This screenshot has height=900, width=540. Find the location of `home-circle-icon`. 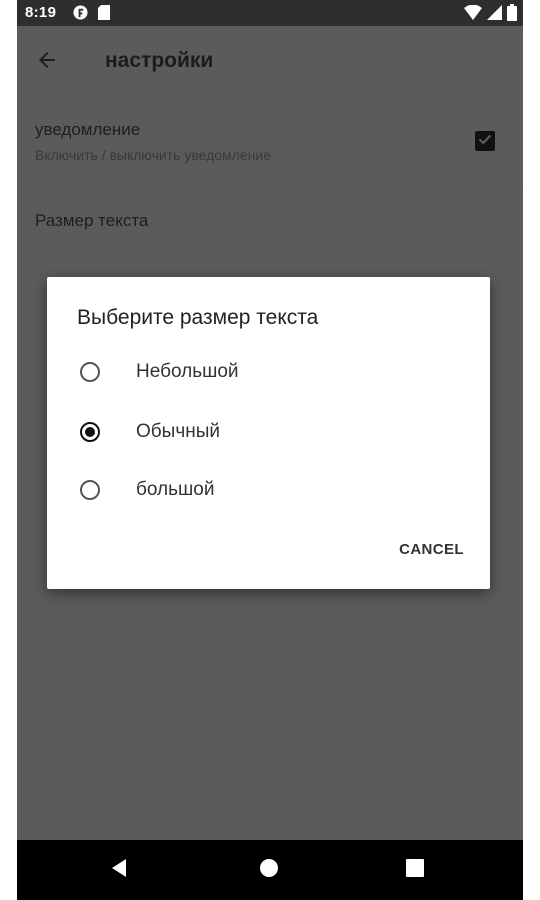

home-circle-icon is located at coordinates (269, 870).